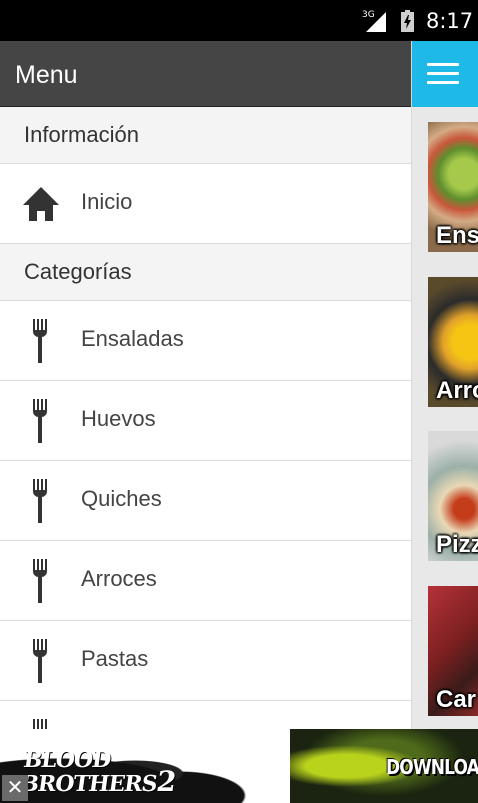  I want to click on ad-brand-line2: BROTHERS, so click(88, 784).